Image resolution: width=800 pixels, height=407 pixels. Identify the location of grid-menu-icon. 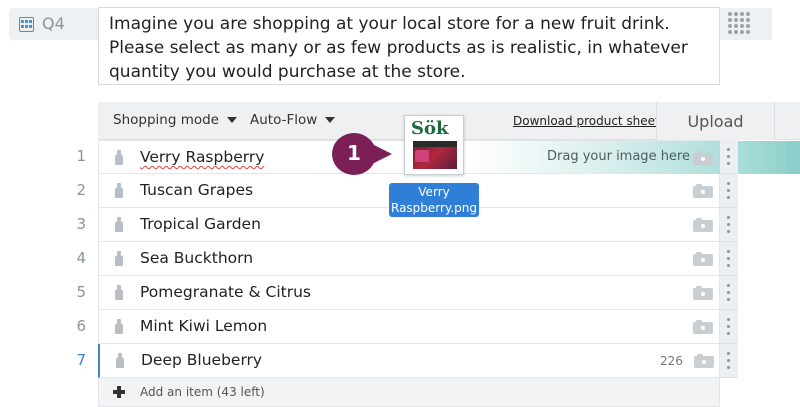
(739, 24).